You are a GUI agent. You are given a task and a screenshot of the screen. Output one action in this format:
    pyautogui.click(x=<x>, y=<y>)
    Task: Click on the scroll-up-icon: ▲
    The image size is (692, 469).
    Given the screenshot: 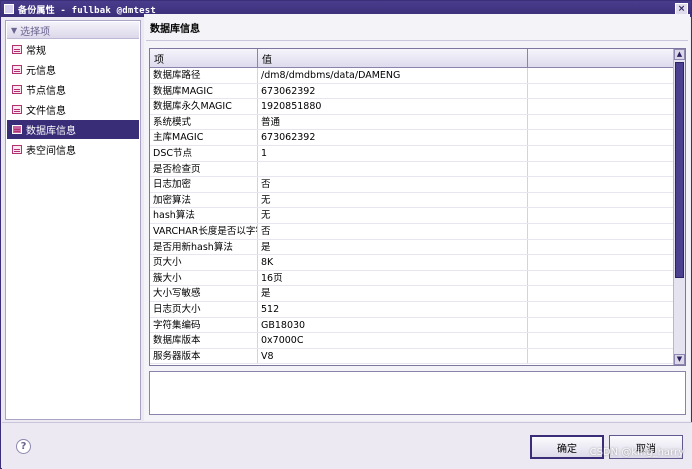 What is the action you would take?
    pyautogui.click(x=679, y=54)
    